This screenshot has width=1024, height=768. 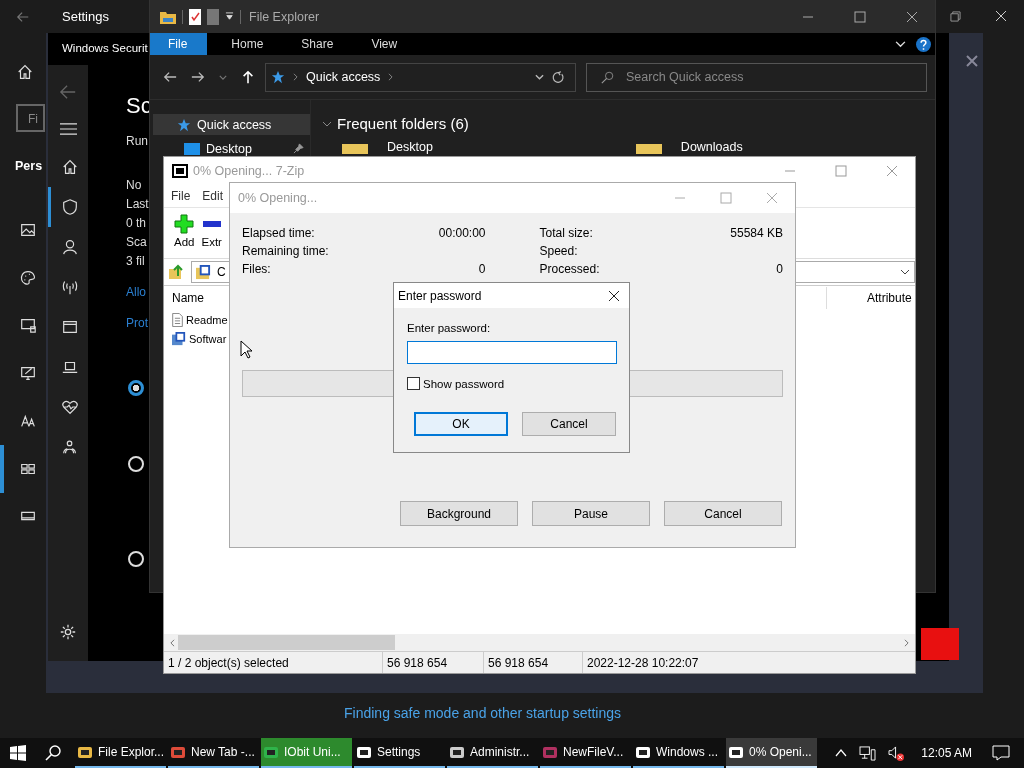 I want to click on stat-value: 55584 KB, so click(x=756, y=233).